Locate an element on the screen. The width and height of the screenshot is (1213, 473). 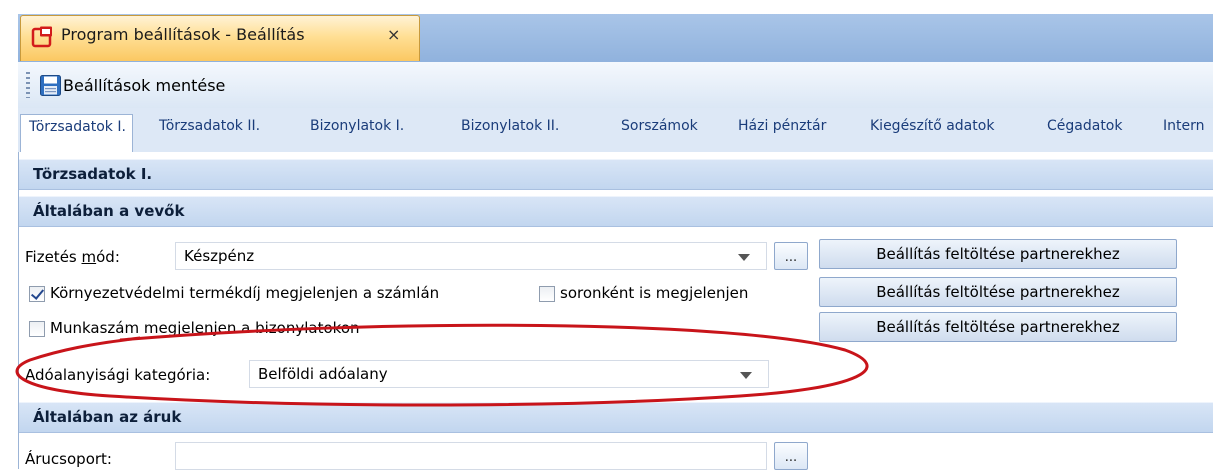
toolbar-grip-handle is located at coordinates (28, 85).